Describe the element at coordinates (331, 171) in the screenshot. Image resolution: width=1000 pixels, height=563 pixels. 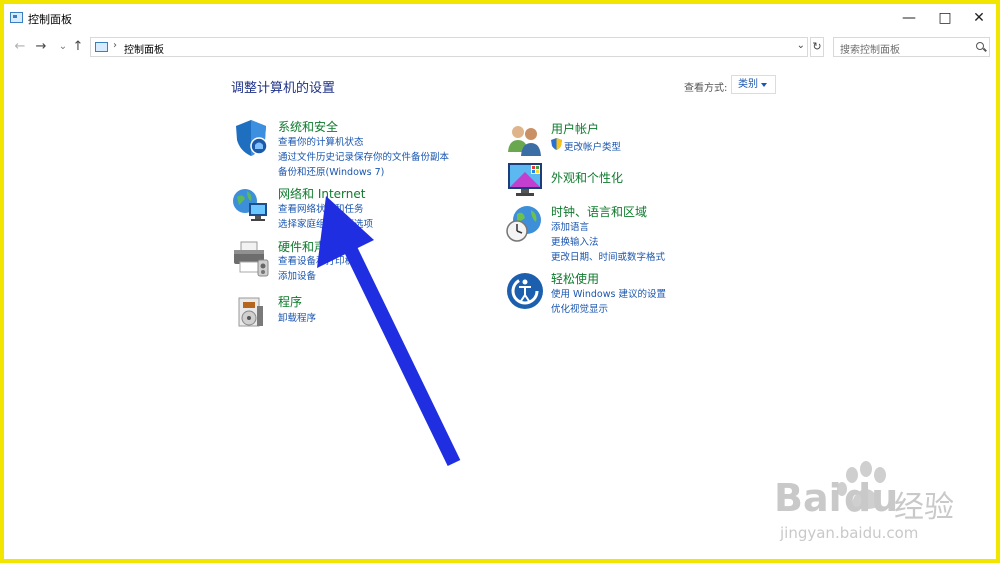
I see `link-backup-restore: 备份和还原(Windows 7)` at that location.